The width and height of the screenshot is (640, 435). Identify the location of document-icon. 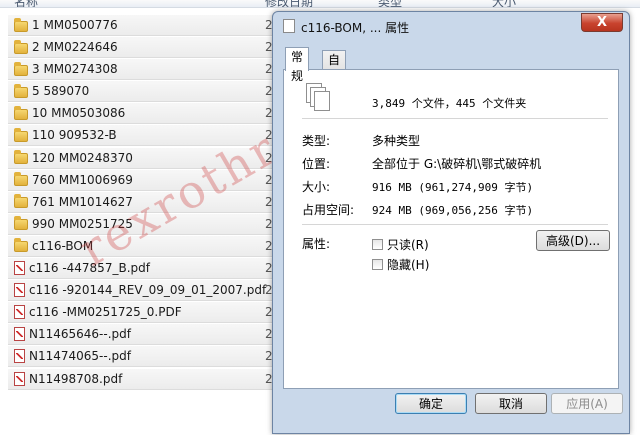
(289, 26).